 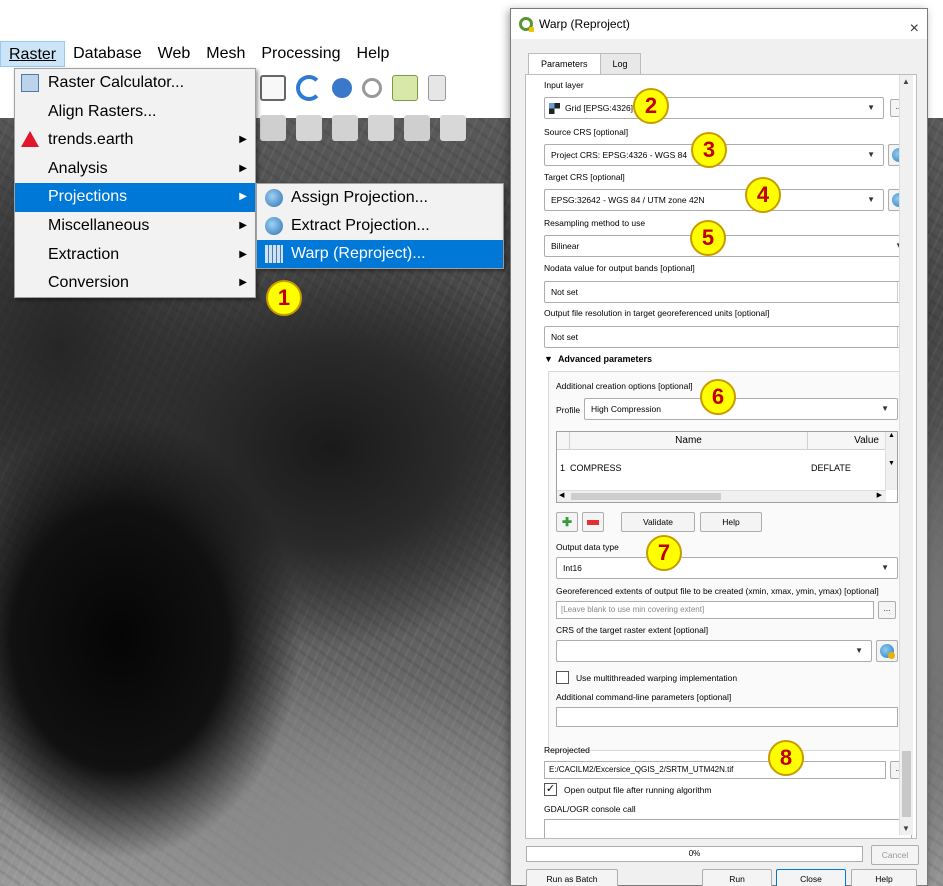 I want to click on table-cell-value: DEFLATE, so click(x=831, y=468).